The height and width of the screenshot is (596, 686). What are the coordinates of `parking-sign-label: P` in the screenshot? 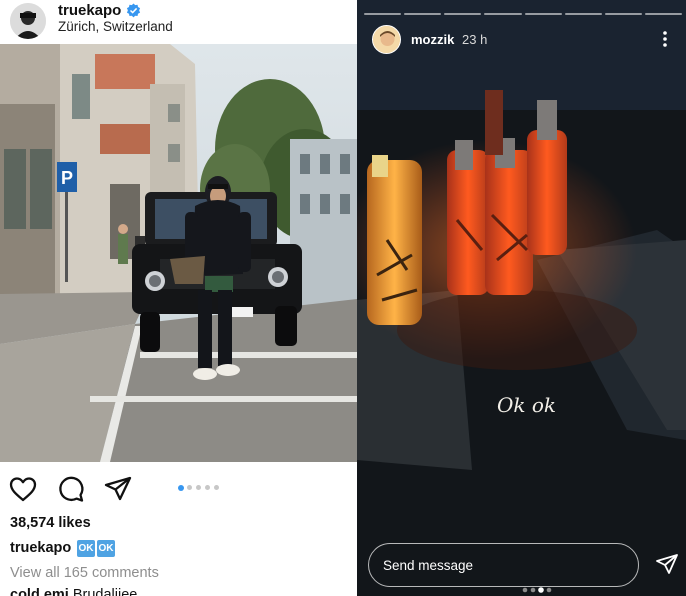 It's located at (67, 178).